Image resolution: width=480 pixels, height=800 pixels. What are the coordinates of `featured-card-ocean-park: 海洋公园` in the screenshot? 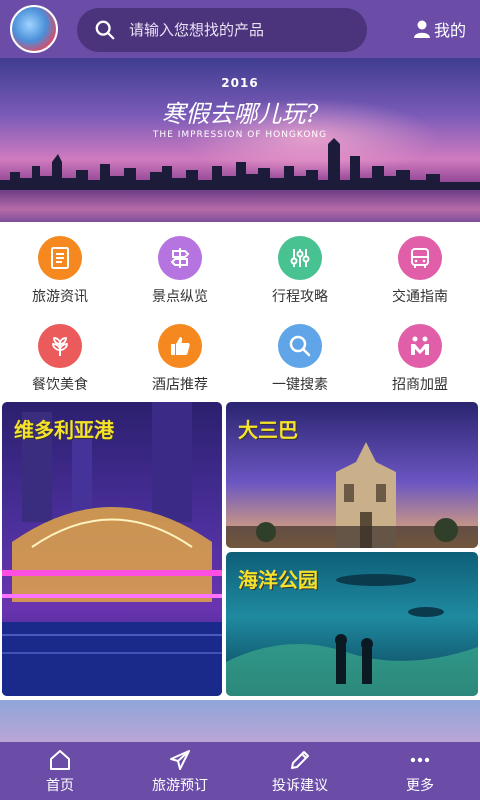 It's located at (352, 624).